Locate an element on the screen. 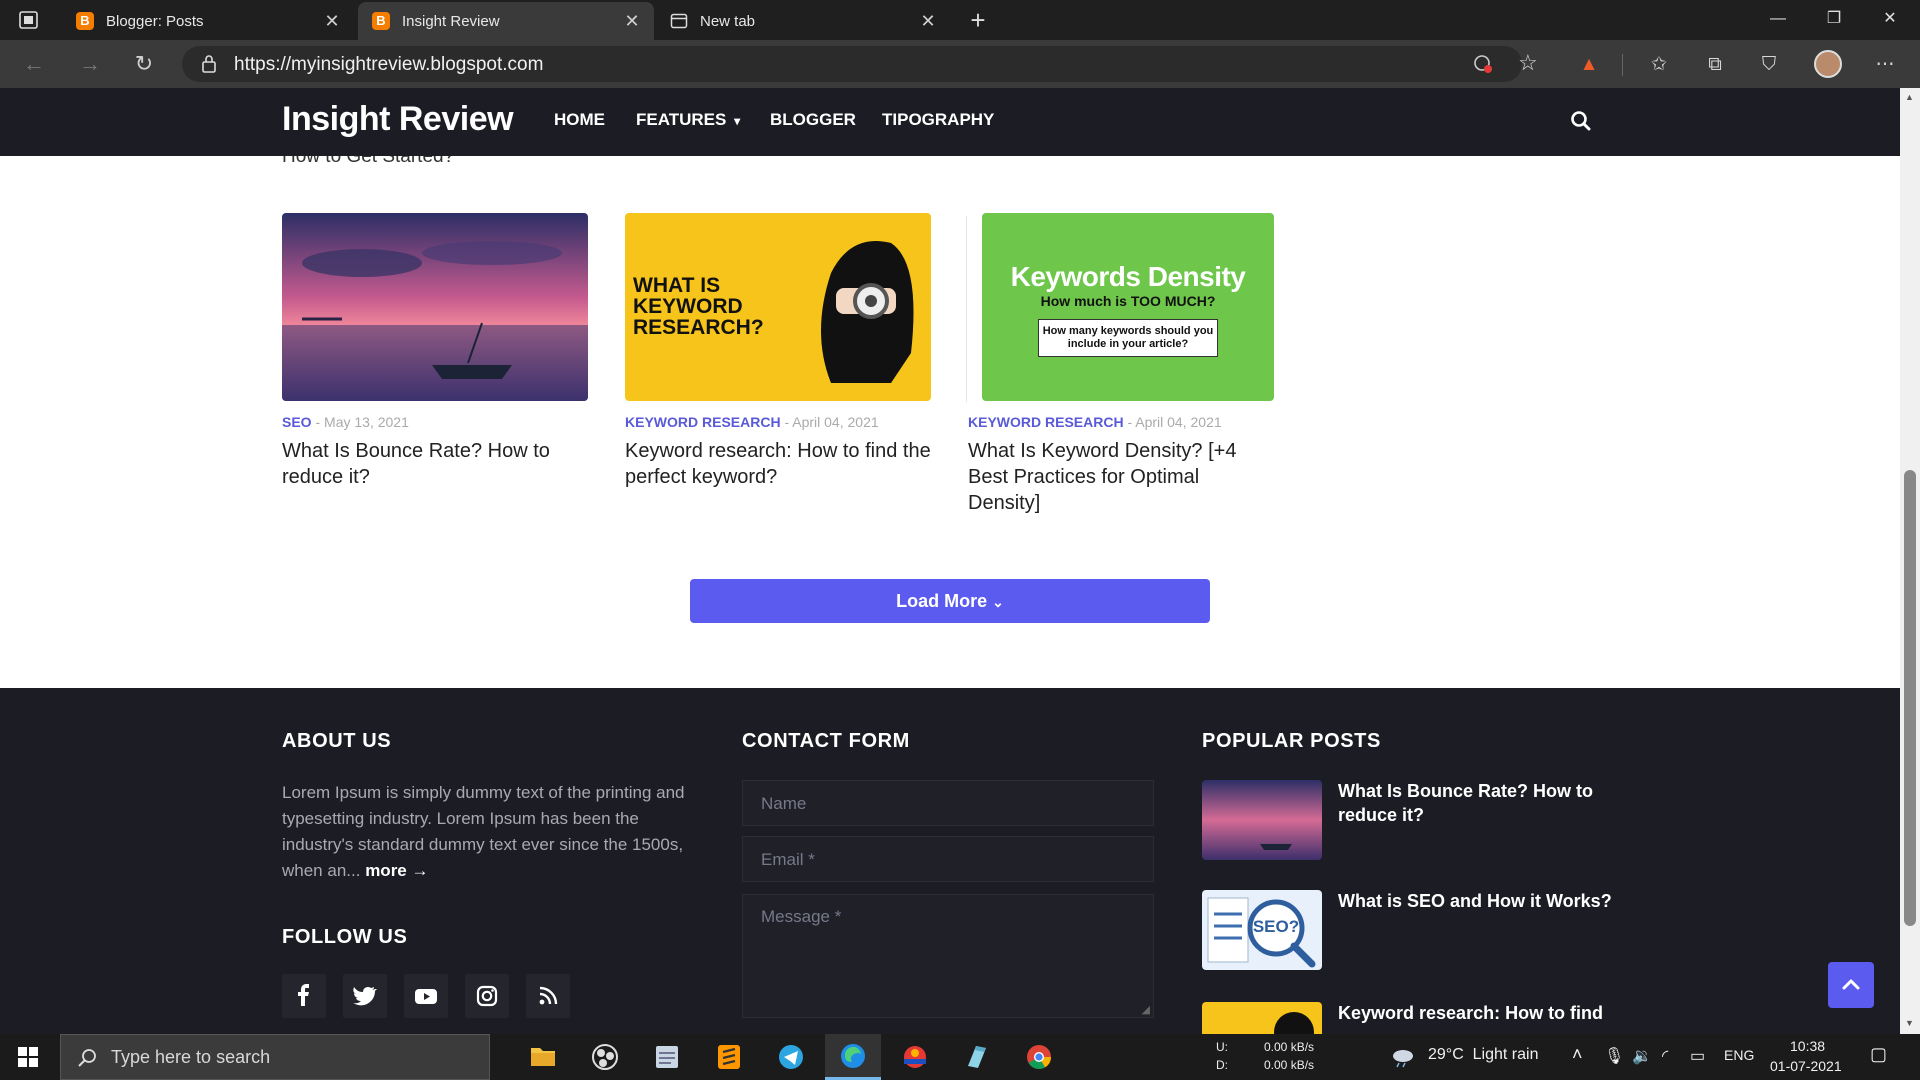 The height and width of the screenshot is (1080, 1920). email-placeholder: Email * is located at coordinates (788, 859).